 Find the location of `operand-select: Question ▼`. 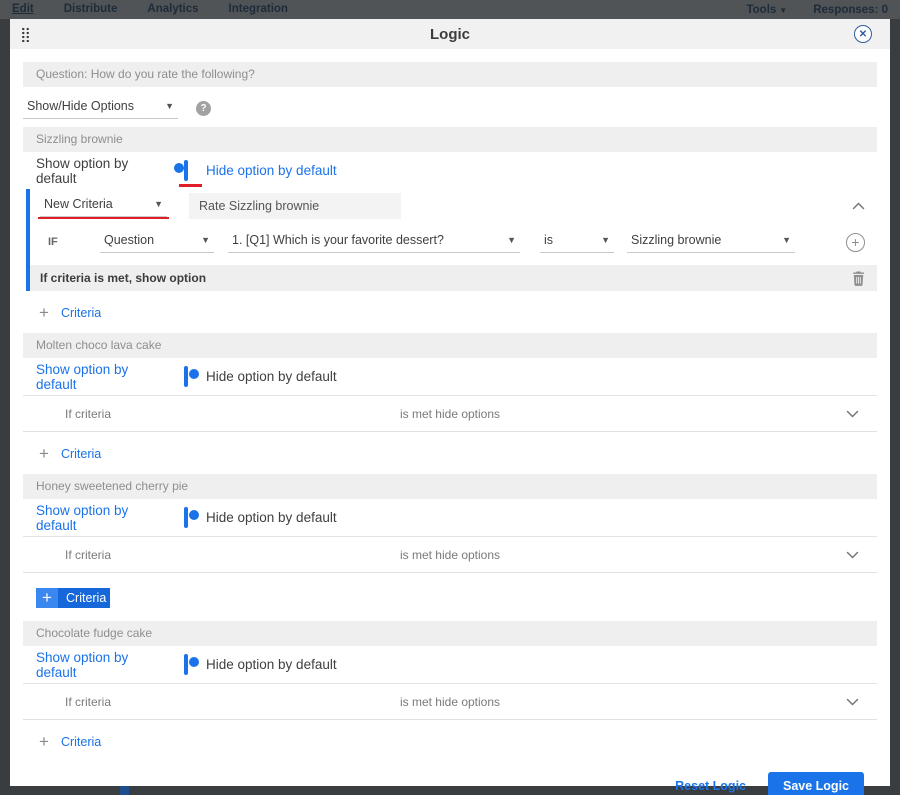

operand-select: Question ▼ is located at coordinates (157, 242).